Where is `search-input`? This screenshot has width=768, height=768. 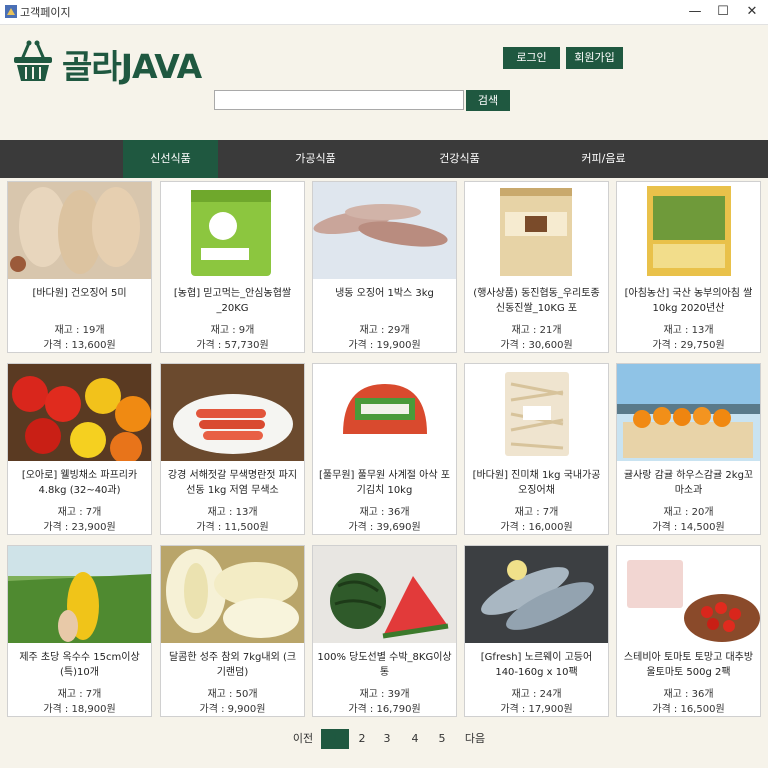
search-input is located at coordinates (339, 100).